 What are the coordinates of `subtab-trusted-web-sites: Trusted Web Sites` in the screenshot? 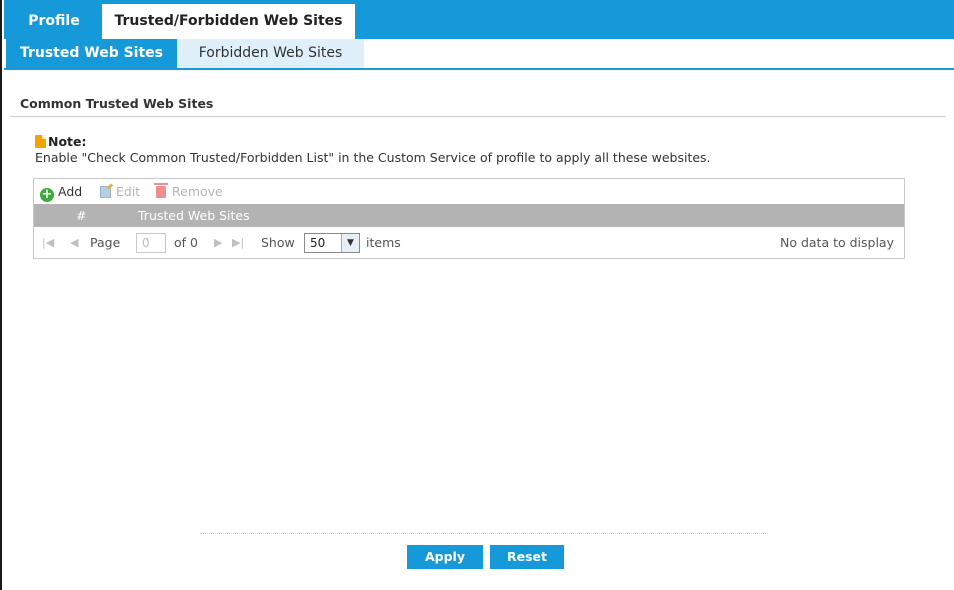 It's located at (91, 53).